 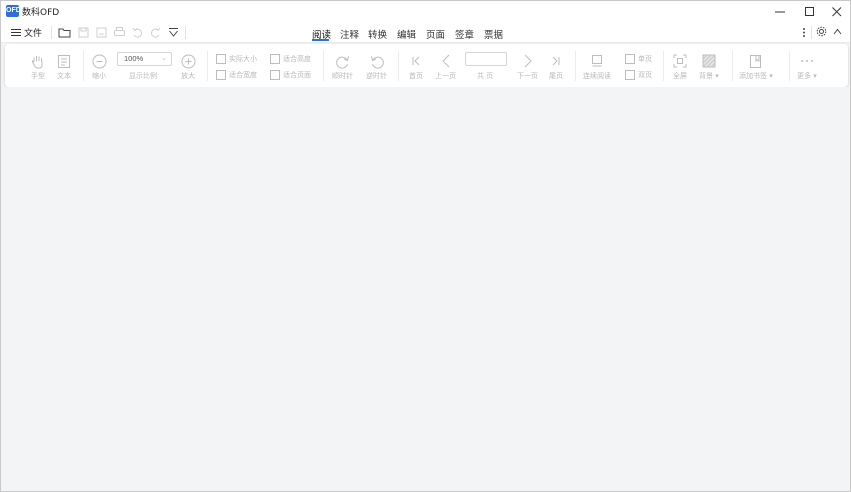 I want to click on background-button: 背景 ▾, so click(x=709, y=66).